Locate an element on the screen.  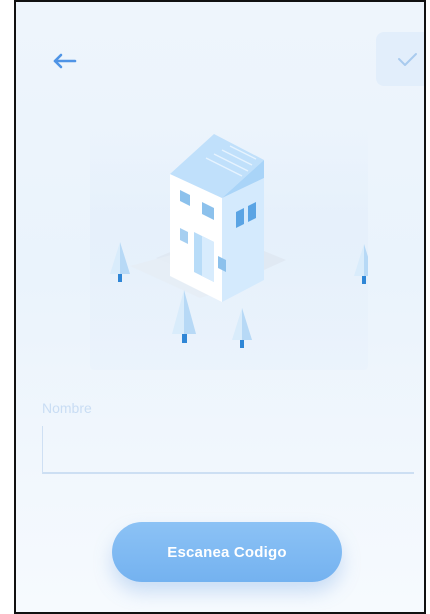
confirm-button is located at coordinates (400, 59).